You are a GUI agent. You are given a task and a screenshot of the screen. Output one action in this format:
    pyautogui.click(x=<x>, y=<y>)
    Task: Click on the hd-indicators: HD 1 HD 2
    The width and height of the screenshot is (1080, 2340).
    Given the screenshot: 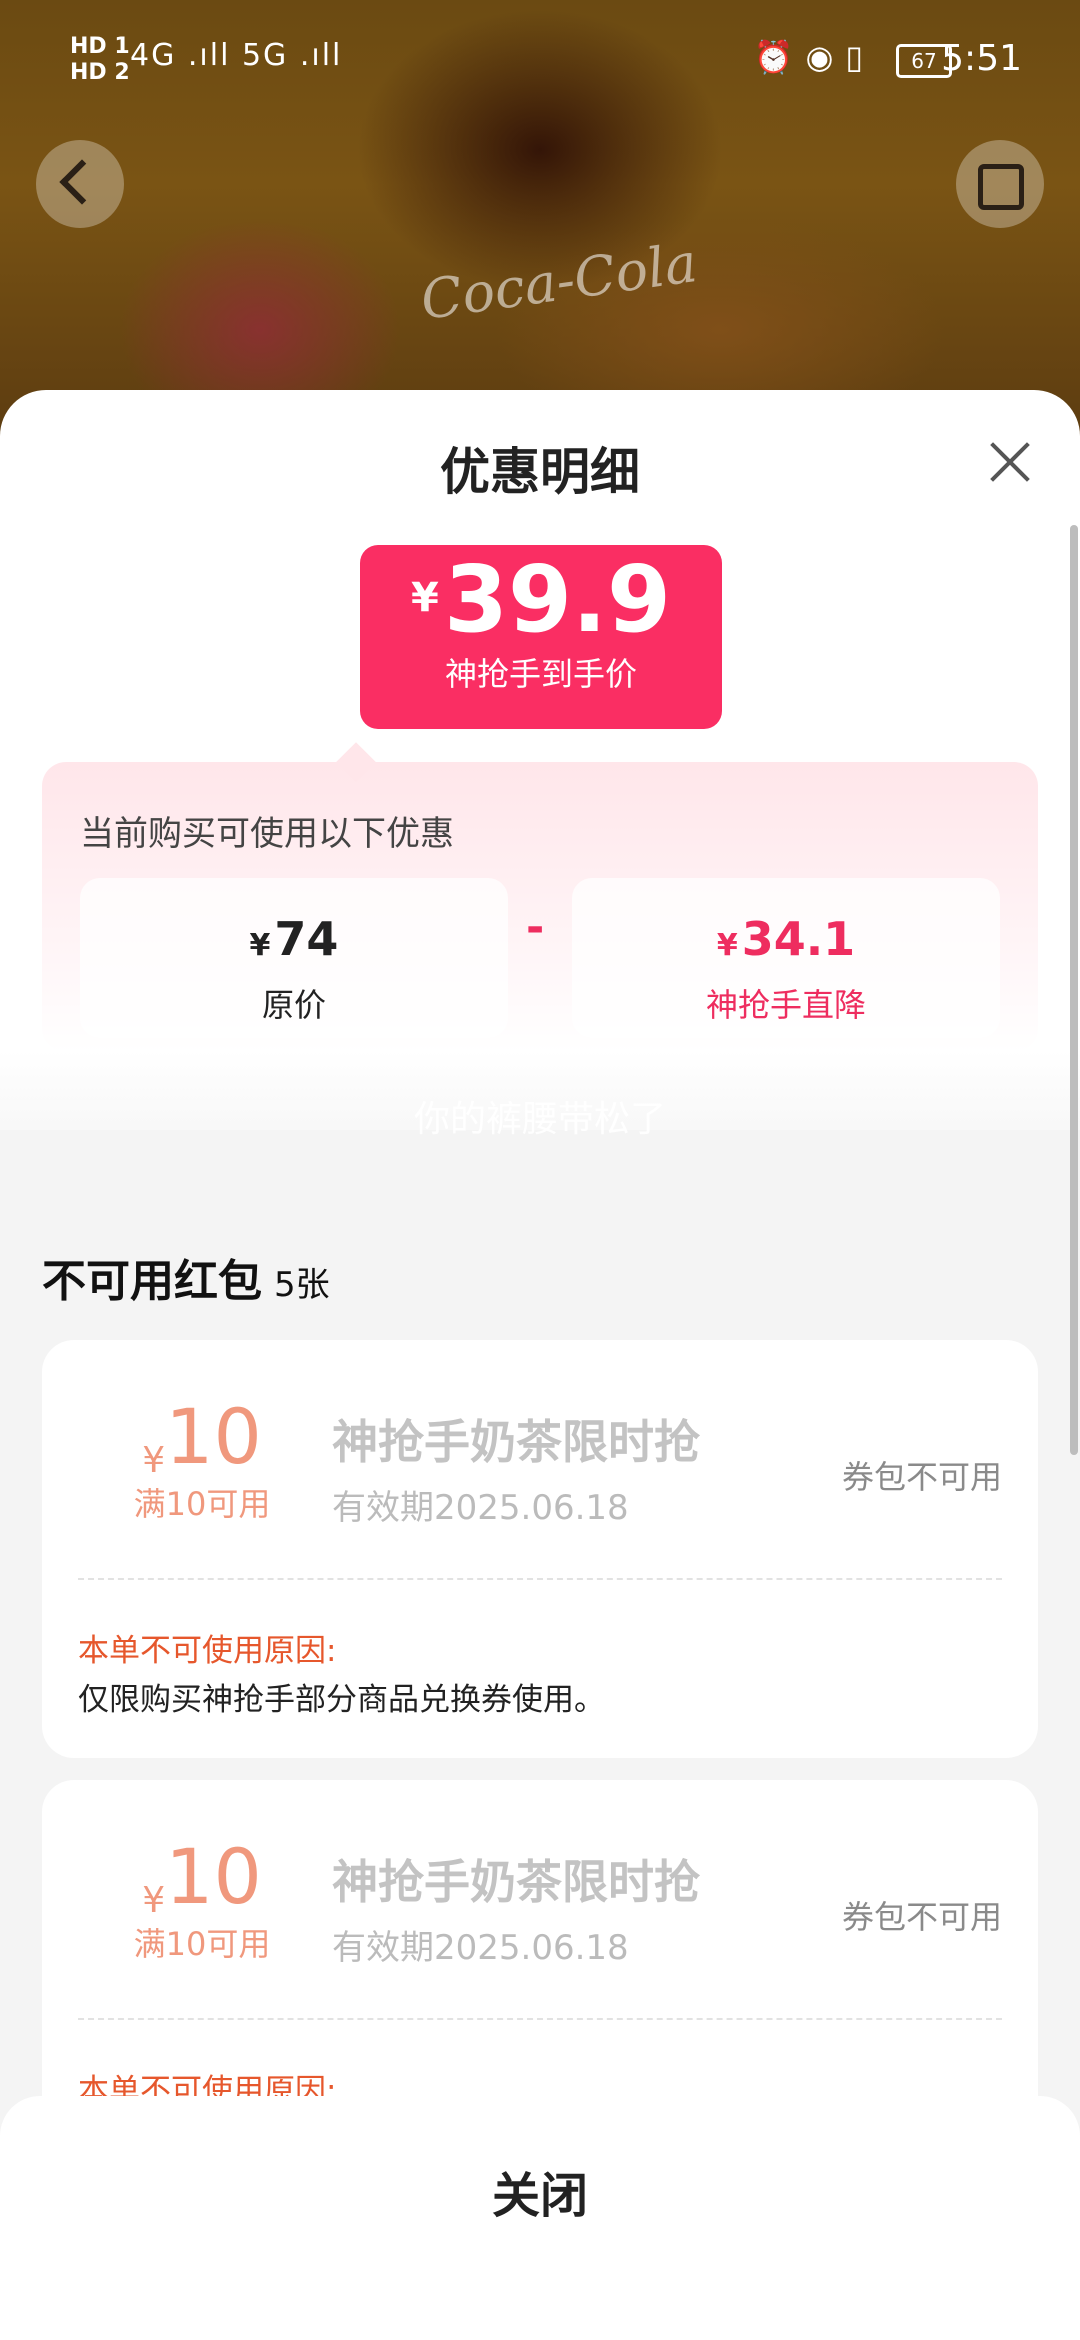 What is the action you would take?
    pyautogui.click(x=100, y=60)
    